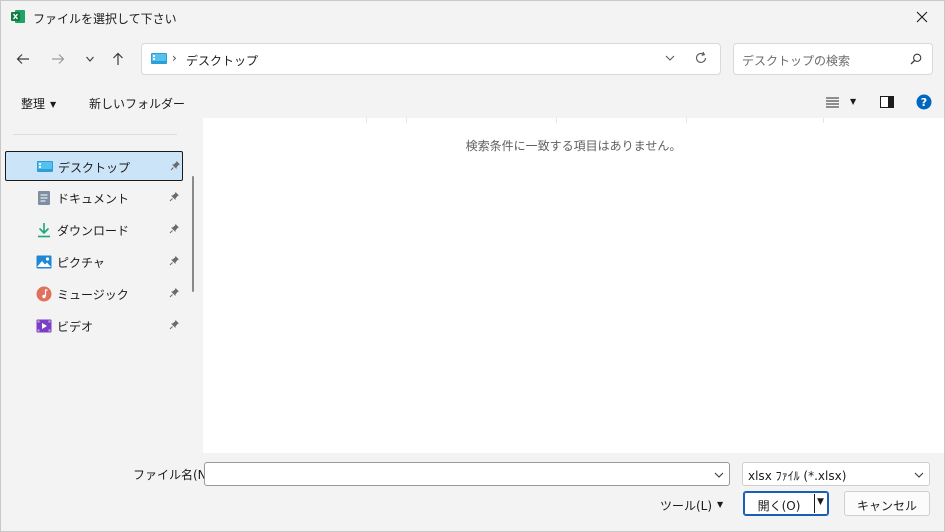 Image resolution: width=945 pixels, height=532 pixels. What do you see at coordinates (814, 503) in the screenshot?
I see `split-divider` at bounding box center [814, 503].